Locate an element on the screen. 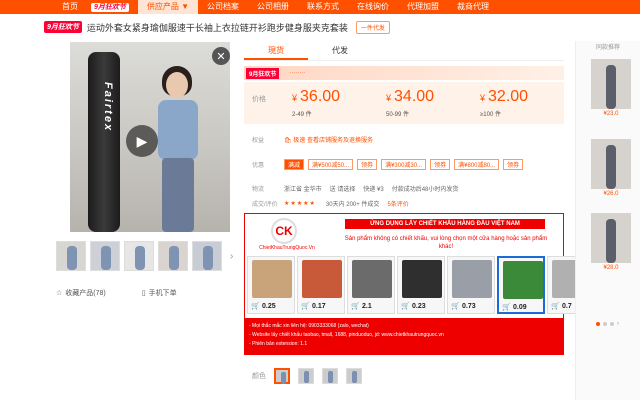 The height and width of the screenshot is (400, 640). suggested-product: 🛒 0.23 is located at coordinates (421, 285).